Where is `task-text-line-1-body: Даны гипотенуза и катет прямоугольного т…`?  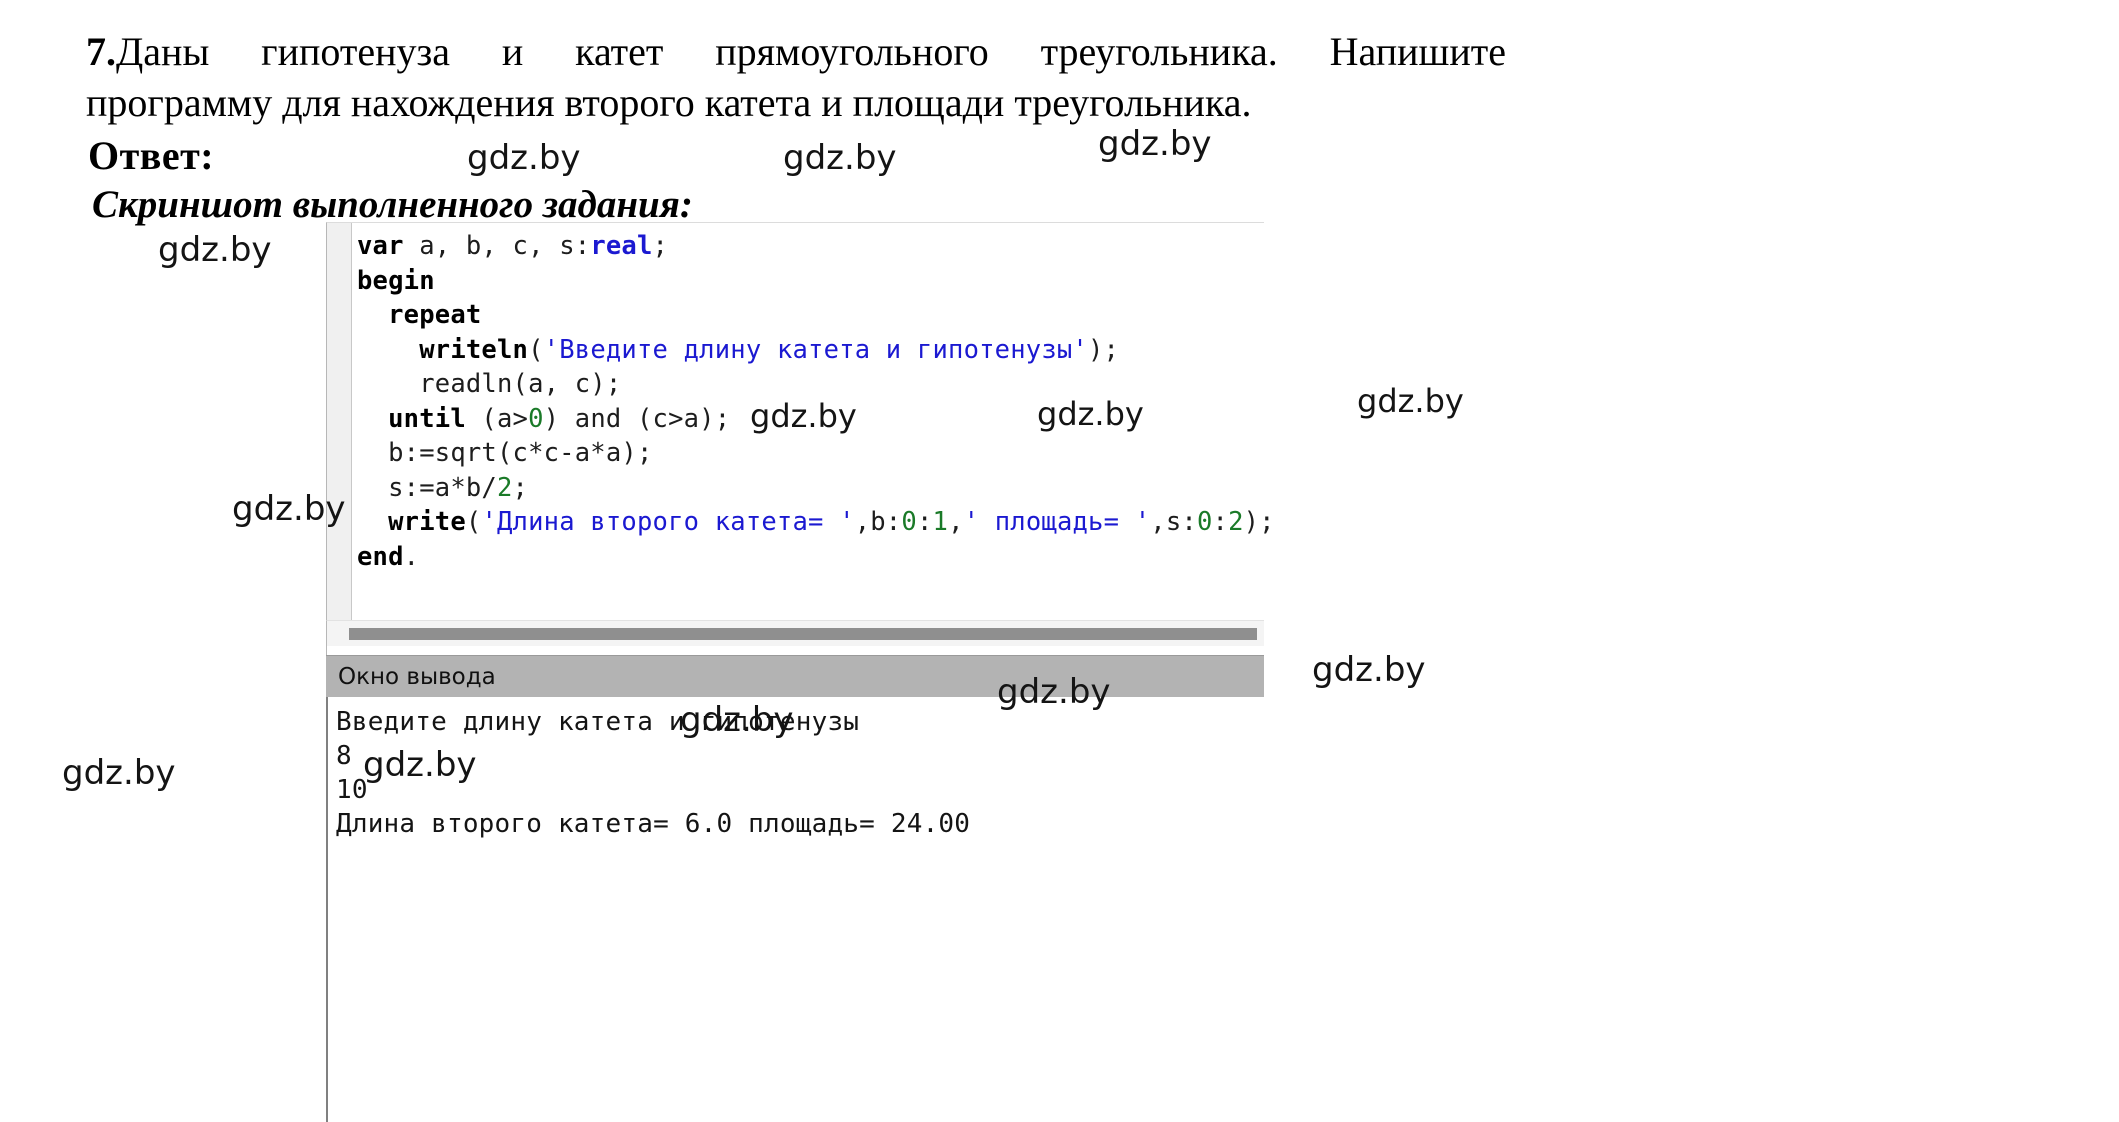 task-text-line-1-body: Даны гипотенуза и катет прямоугольного т… is located at coordinates (811, 51).